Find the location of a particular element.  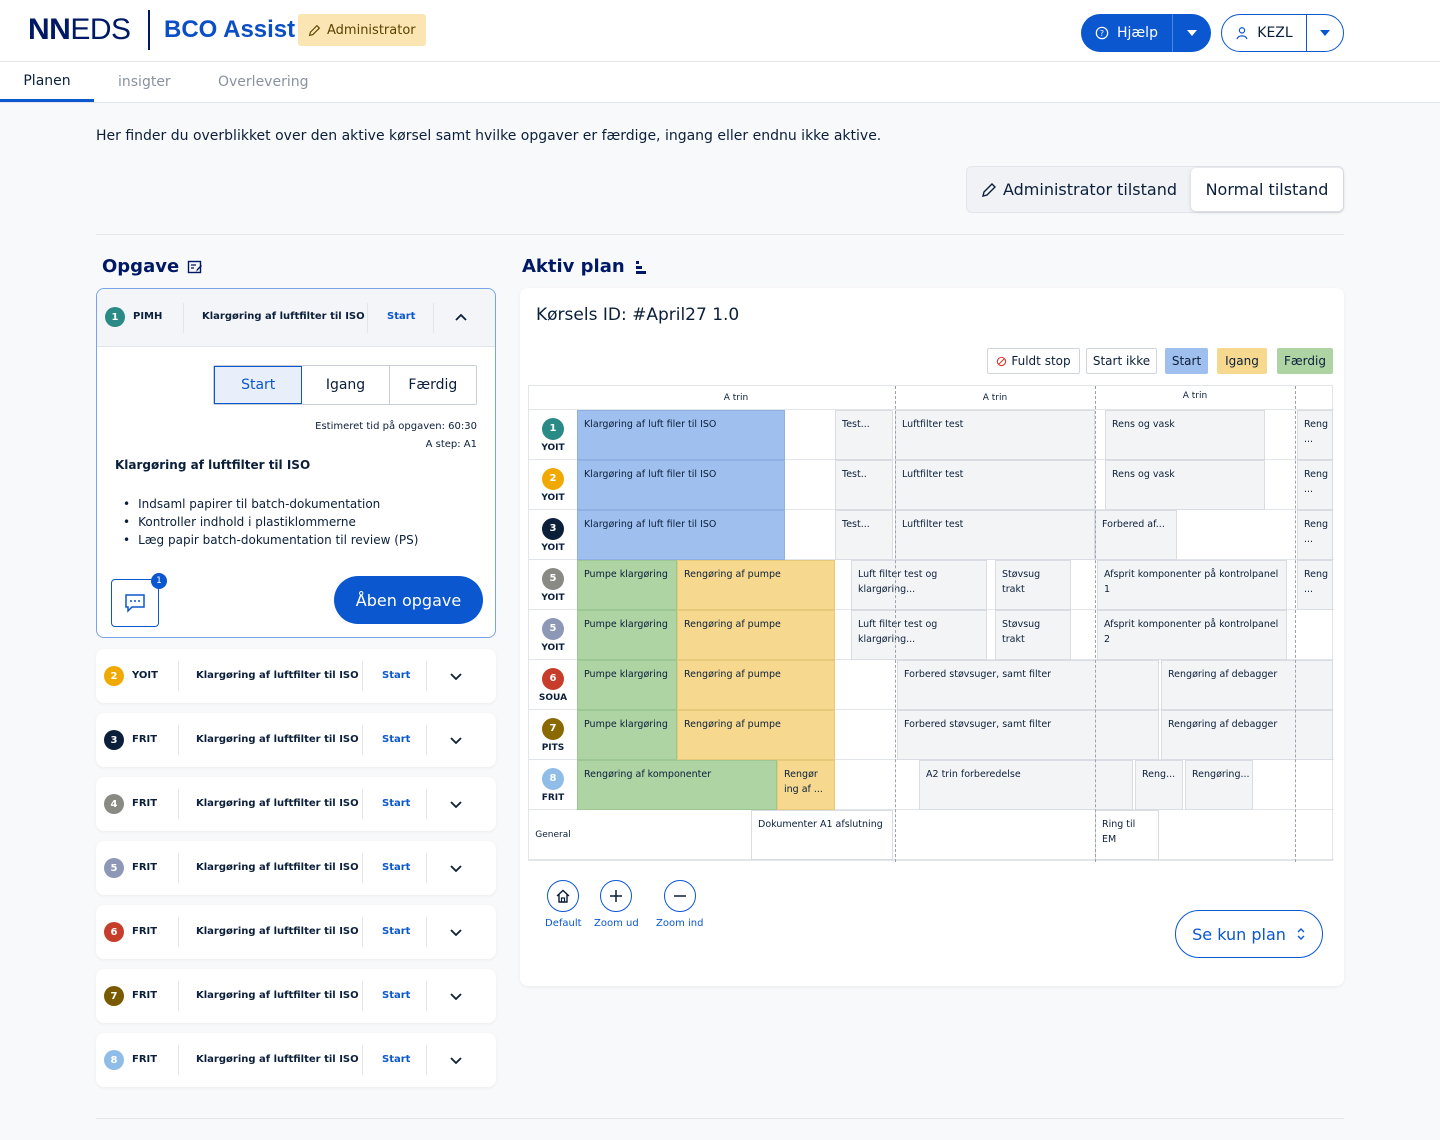

zoom-default-control: Default is located at coordinates (563, 904).